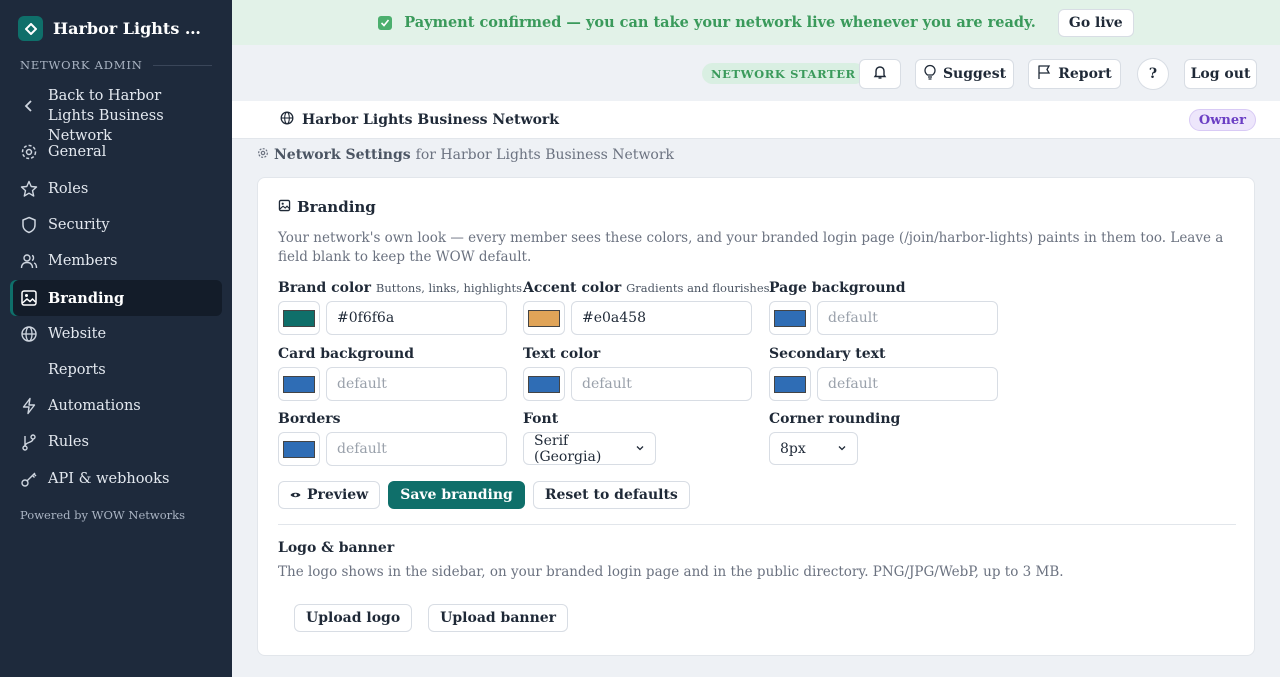  What do you see at coordinates (109, 479) in the screenshot?
I see `sidebar-item-label: API & webhooks` at bounding box center [109, 479].